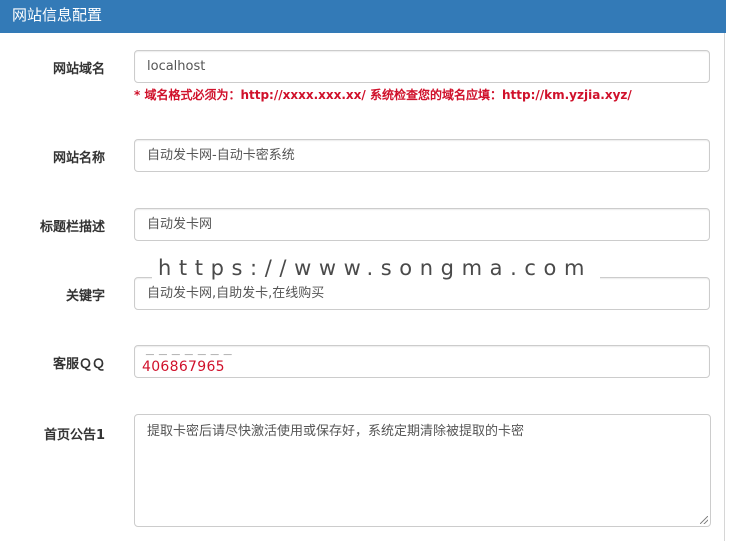 This screenshot has height=541, width=739. What do you see at coordinates (85, 296) in the screenshot?
I see `keywords-label: 关键字` at bounding box center [85, 296].